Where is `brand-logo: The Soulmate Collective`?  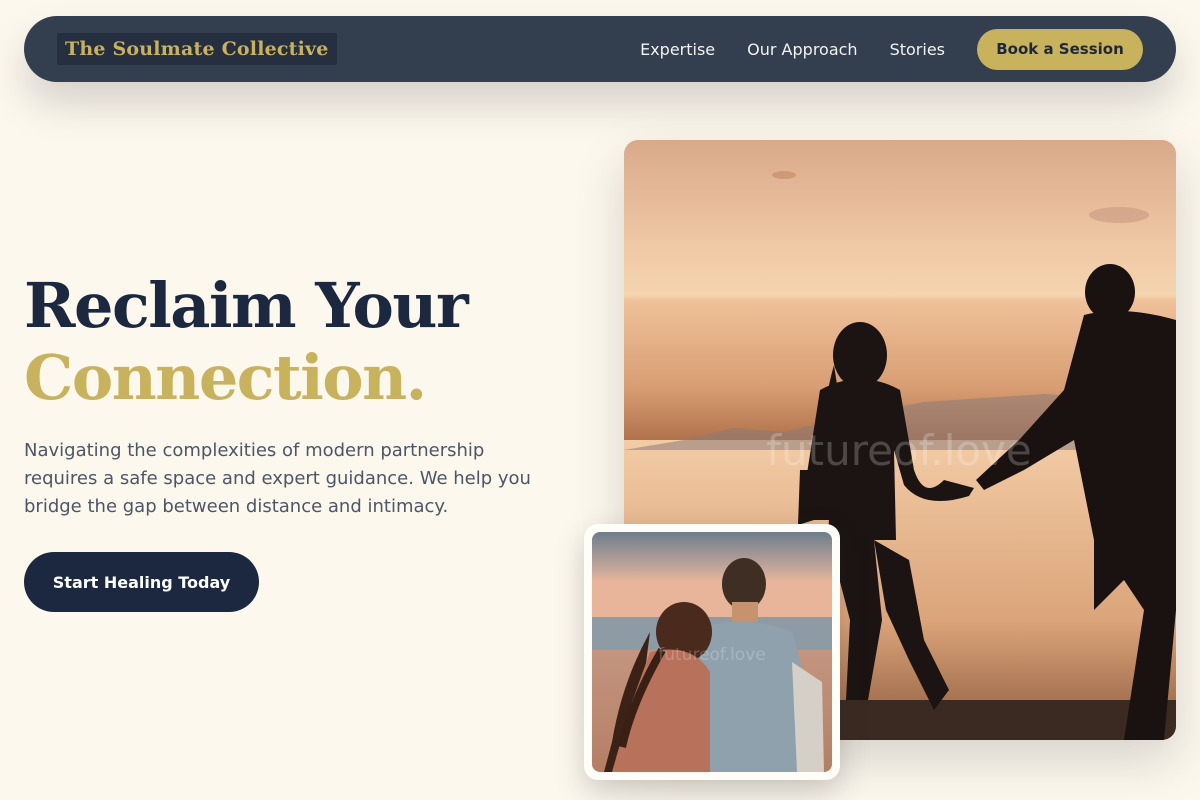
brand-logo: The Soulmate Collective is located at coordinates (197, 49).